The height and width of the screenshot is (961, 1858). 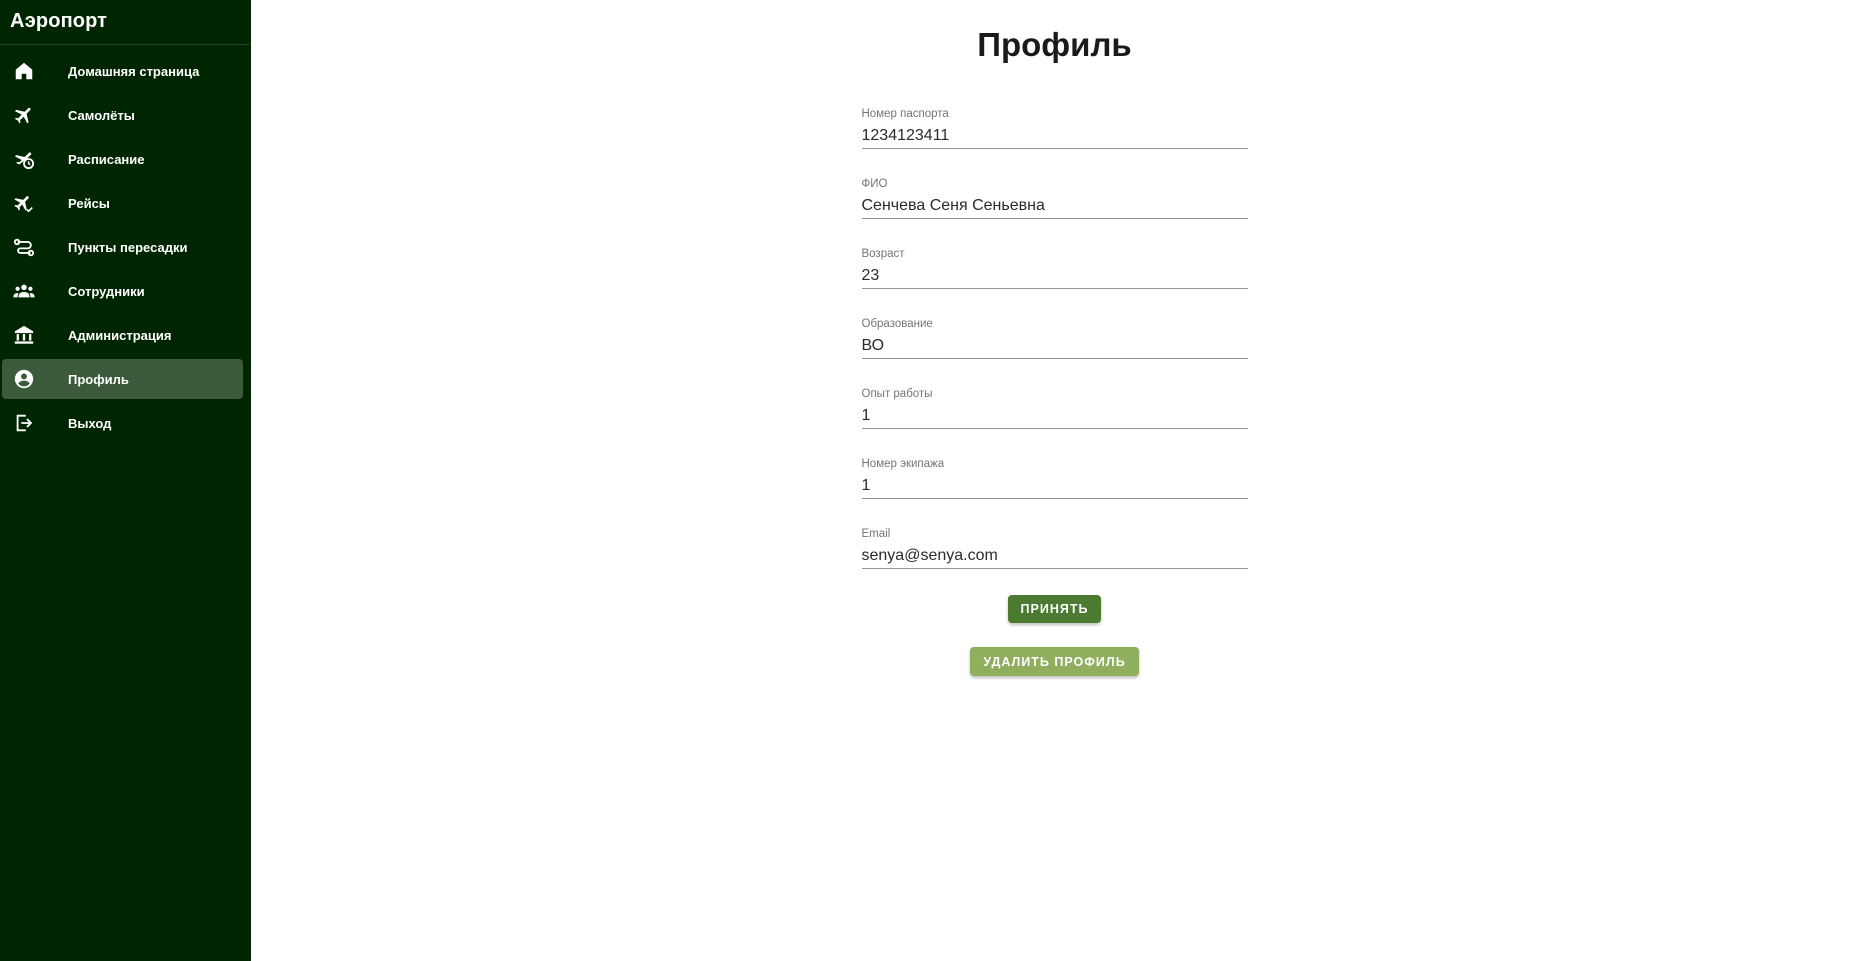 I want to click on sidebar-item-label: Администрация, so click(x=120, y=335).